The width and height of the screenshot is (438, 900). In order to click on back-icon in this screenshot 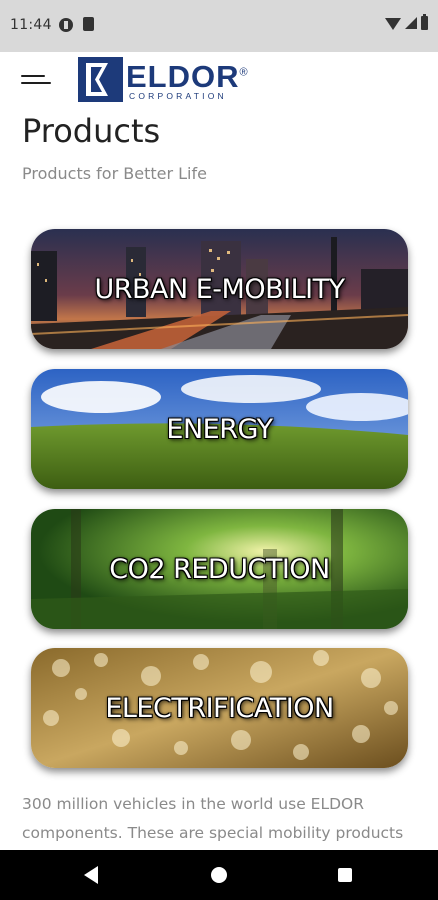, I will do `click(91, 875)`.